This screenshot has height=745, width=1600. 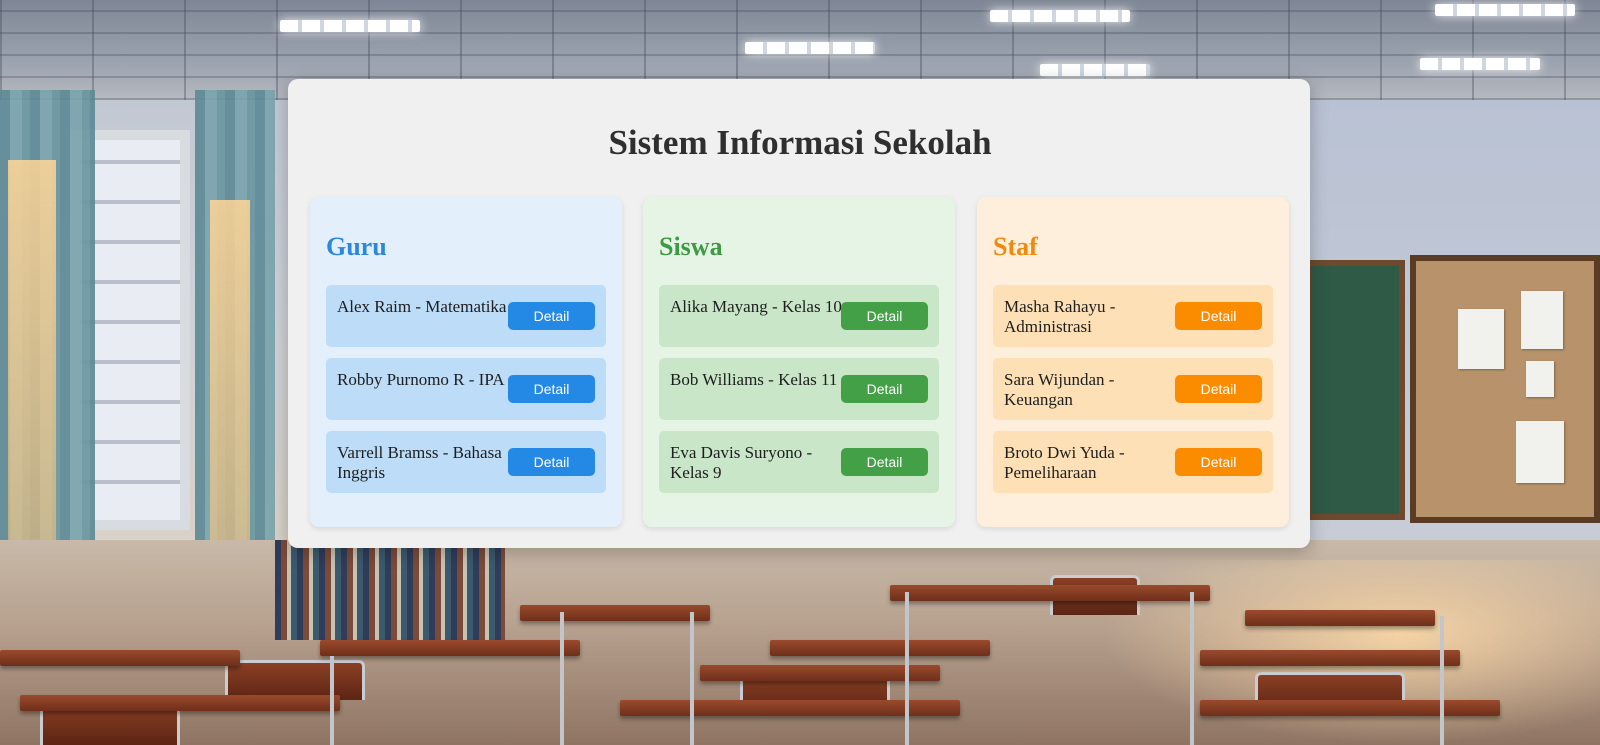 What do you see at coordinates (32, 360) in the screenshot?
I see `sunlight` at bounding box center [32, 360].